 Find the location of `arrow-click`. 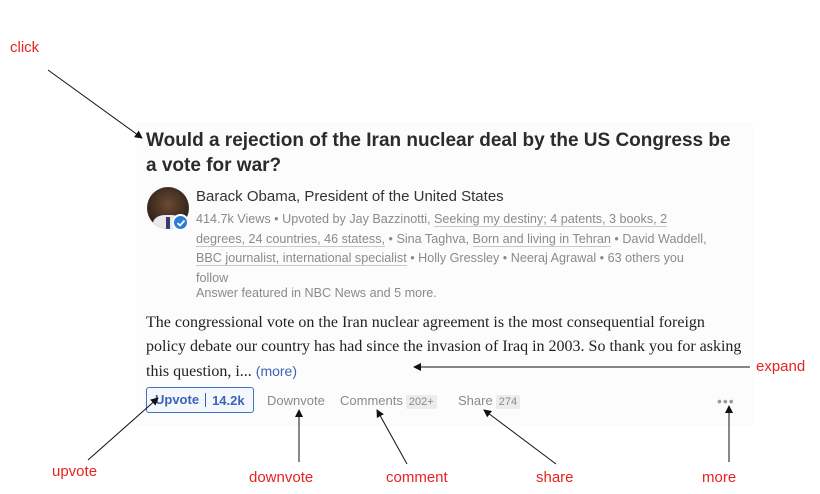

arrow-click is located at coordinates (95, 104).